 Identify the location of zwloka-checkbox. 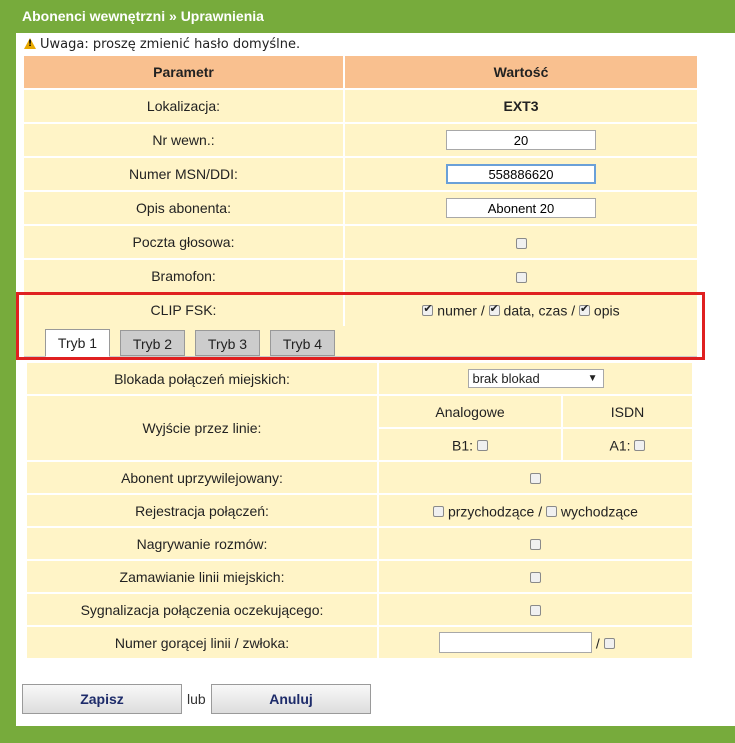
(609, 643).